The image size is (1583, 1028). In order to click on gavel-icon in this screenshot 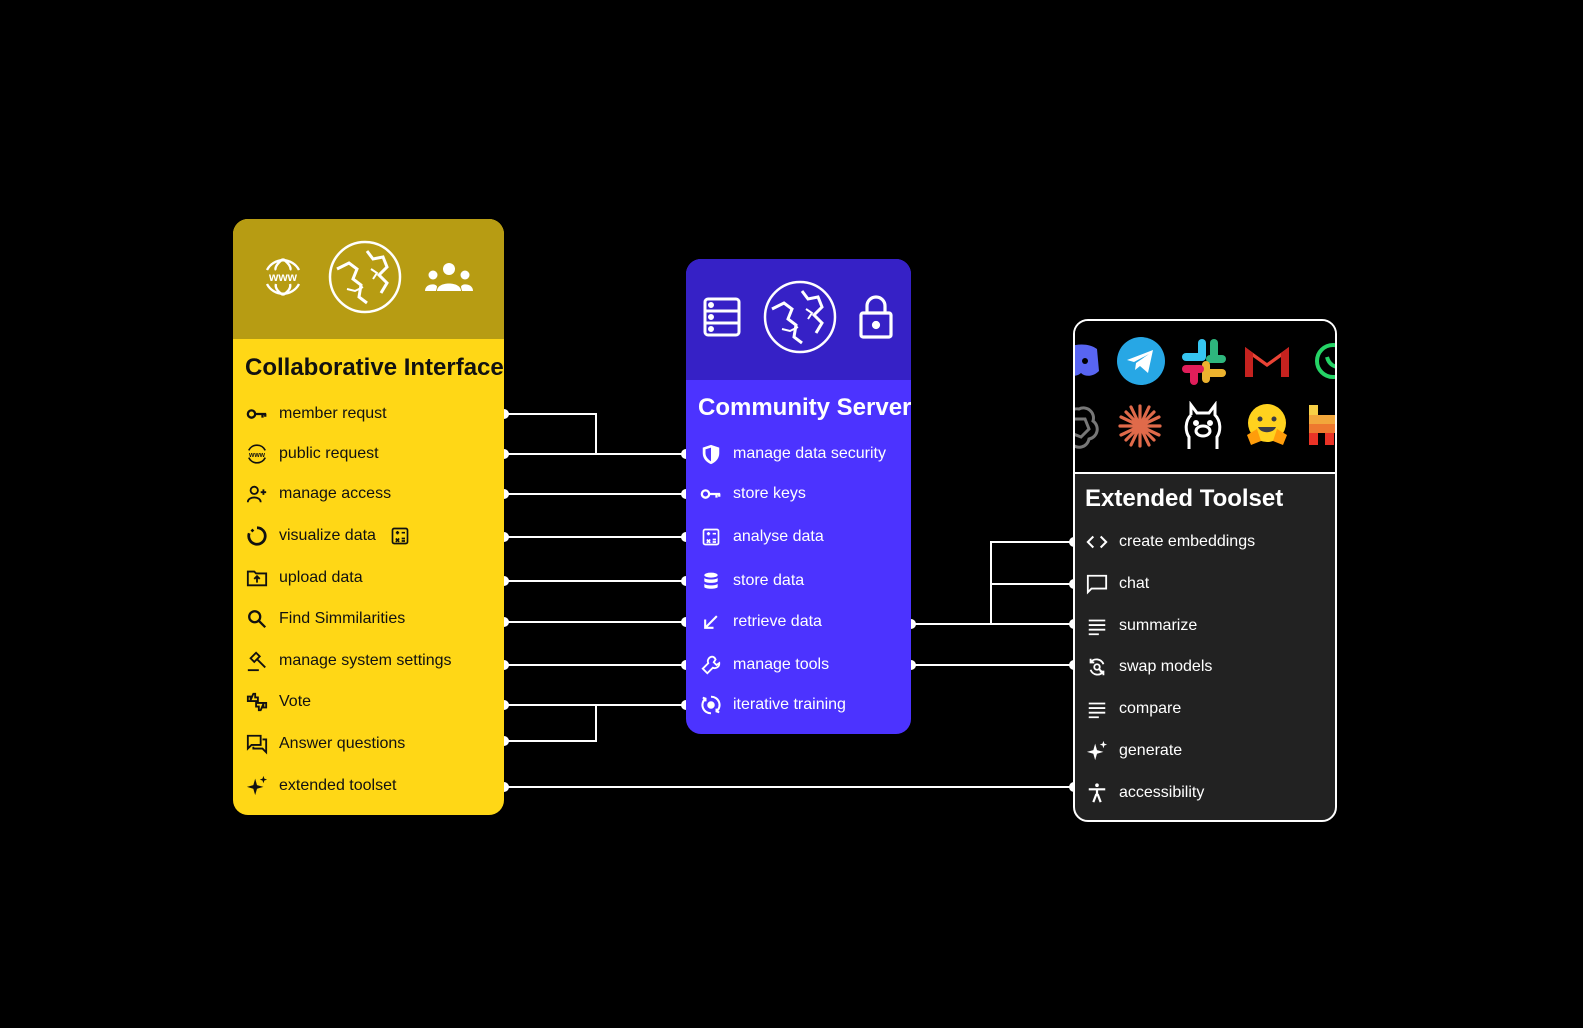, I will do `click(257, 661)`.